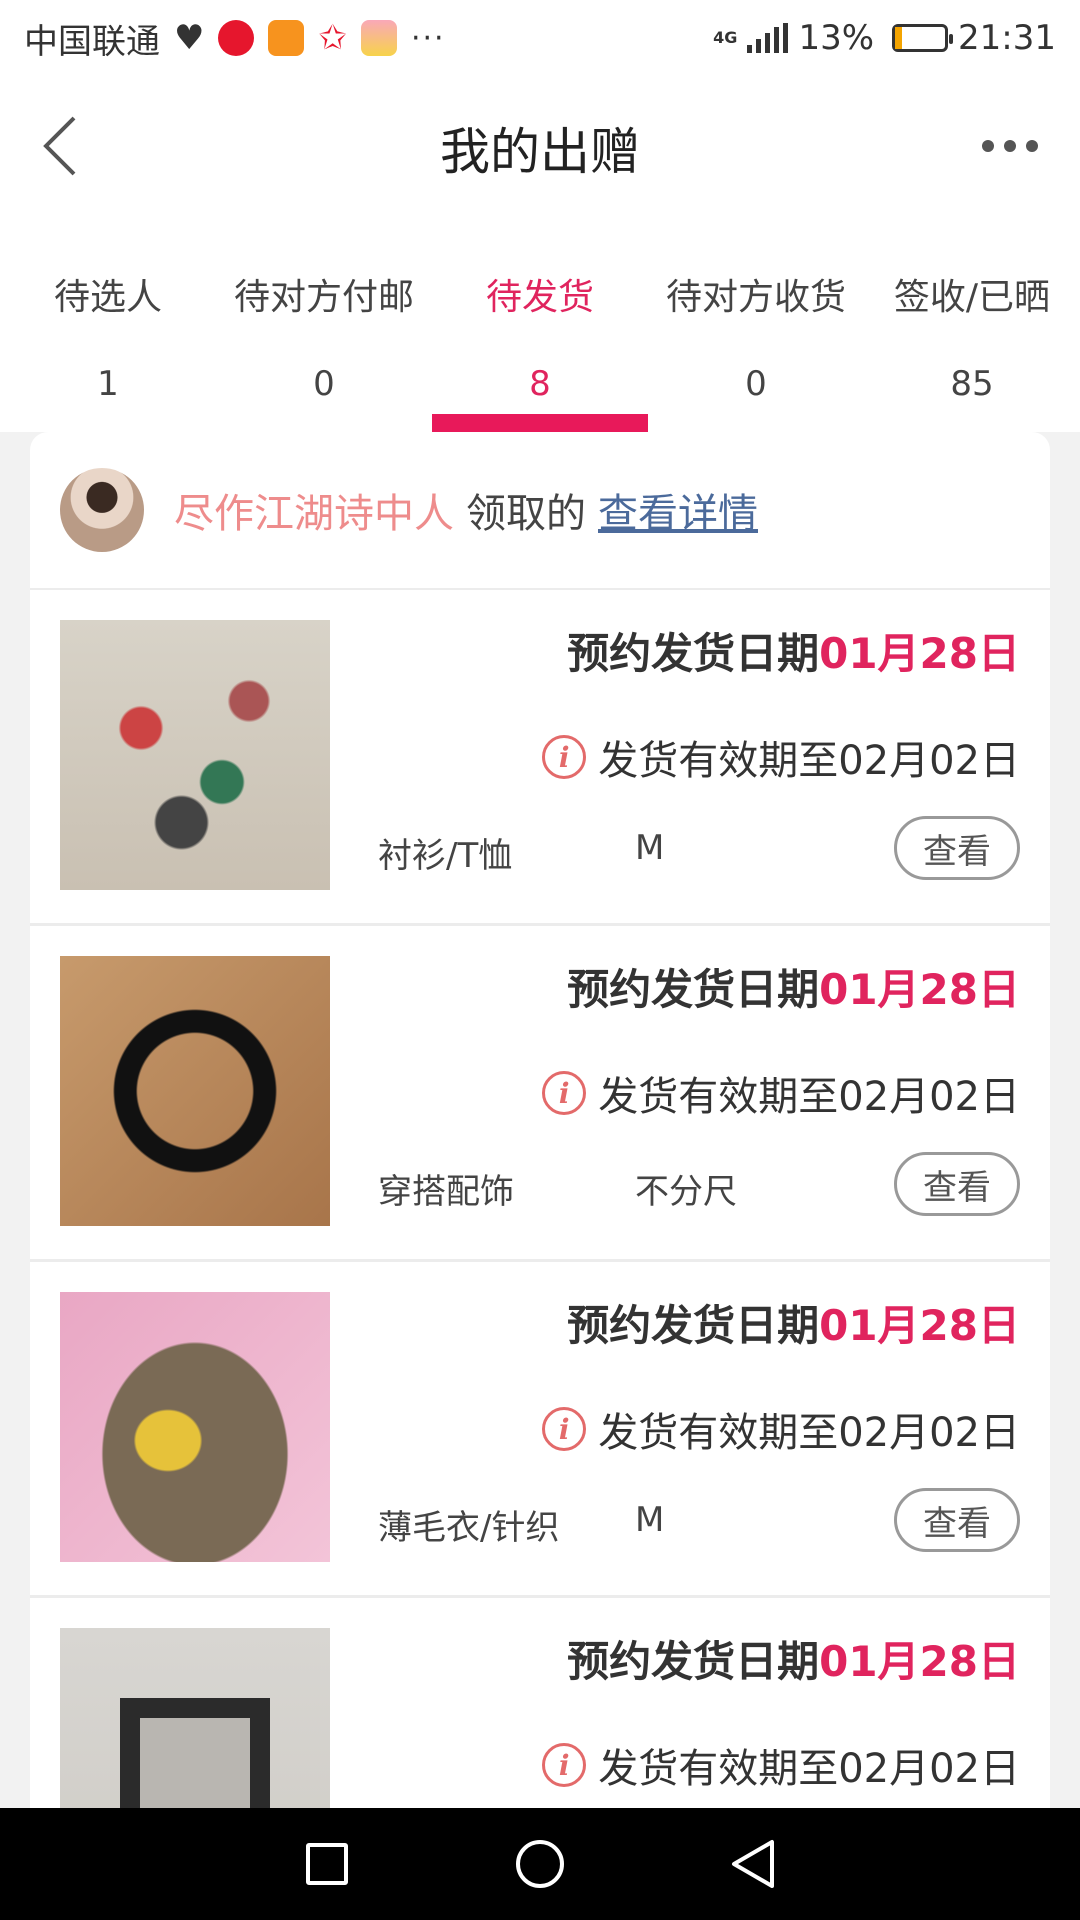 This screenshot has height=1920, width=1080. Describe the element at coordinates (923, 38) in the screenshot. I see `battery-icon` at that location.